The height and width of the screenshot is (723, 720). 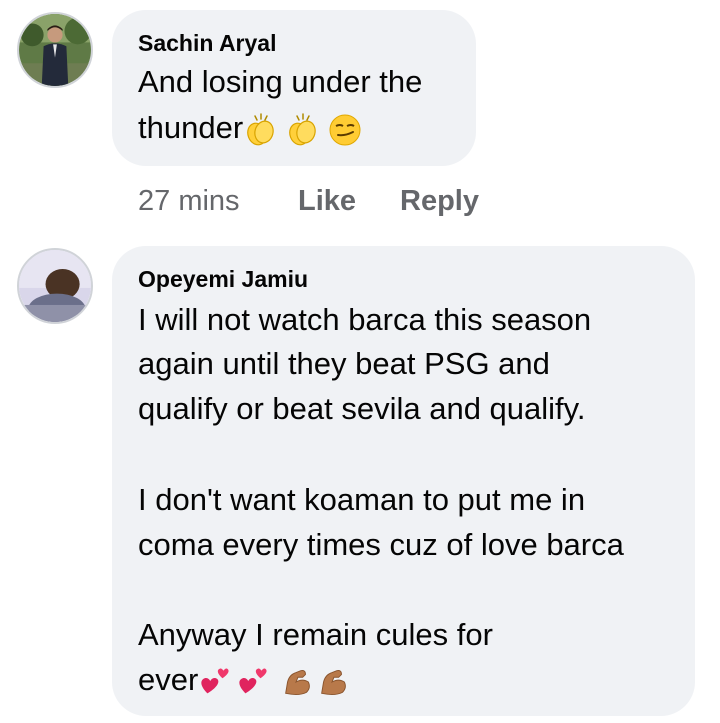 What do you see at coordinates (365, 319) in the screenshot?
I see `comment-text-line: I will not watch barca this season` at bounding box center [365, 319].